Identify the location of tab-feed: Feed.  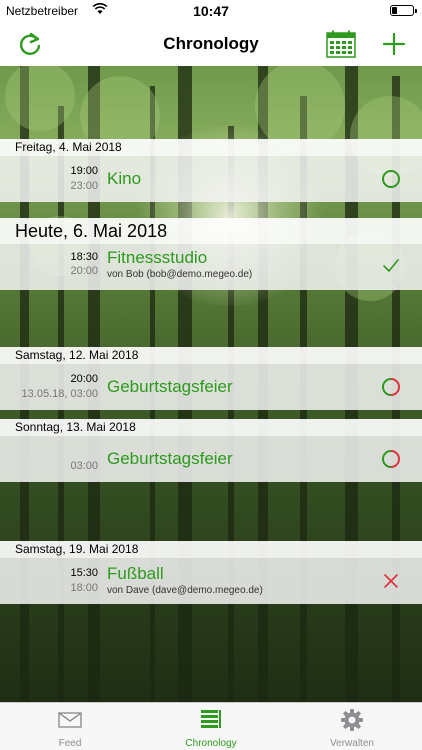
(70, 726).